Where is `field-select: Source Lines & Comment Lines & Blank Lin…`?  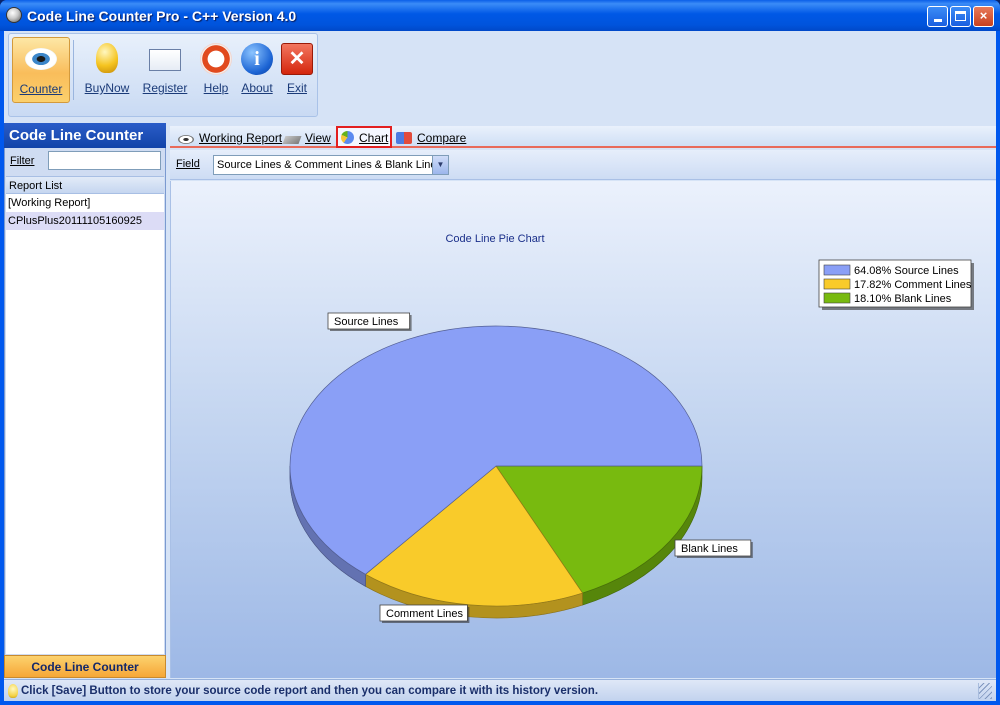
field-select: Source Lines & Comment Lines & Blank Lin… is located at coordinates (331, 165).